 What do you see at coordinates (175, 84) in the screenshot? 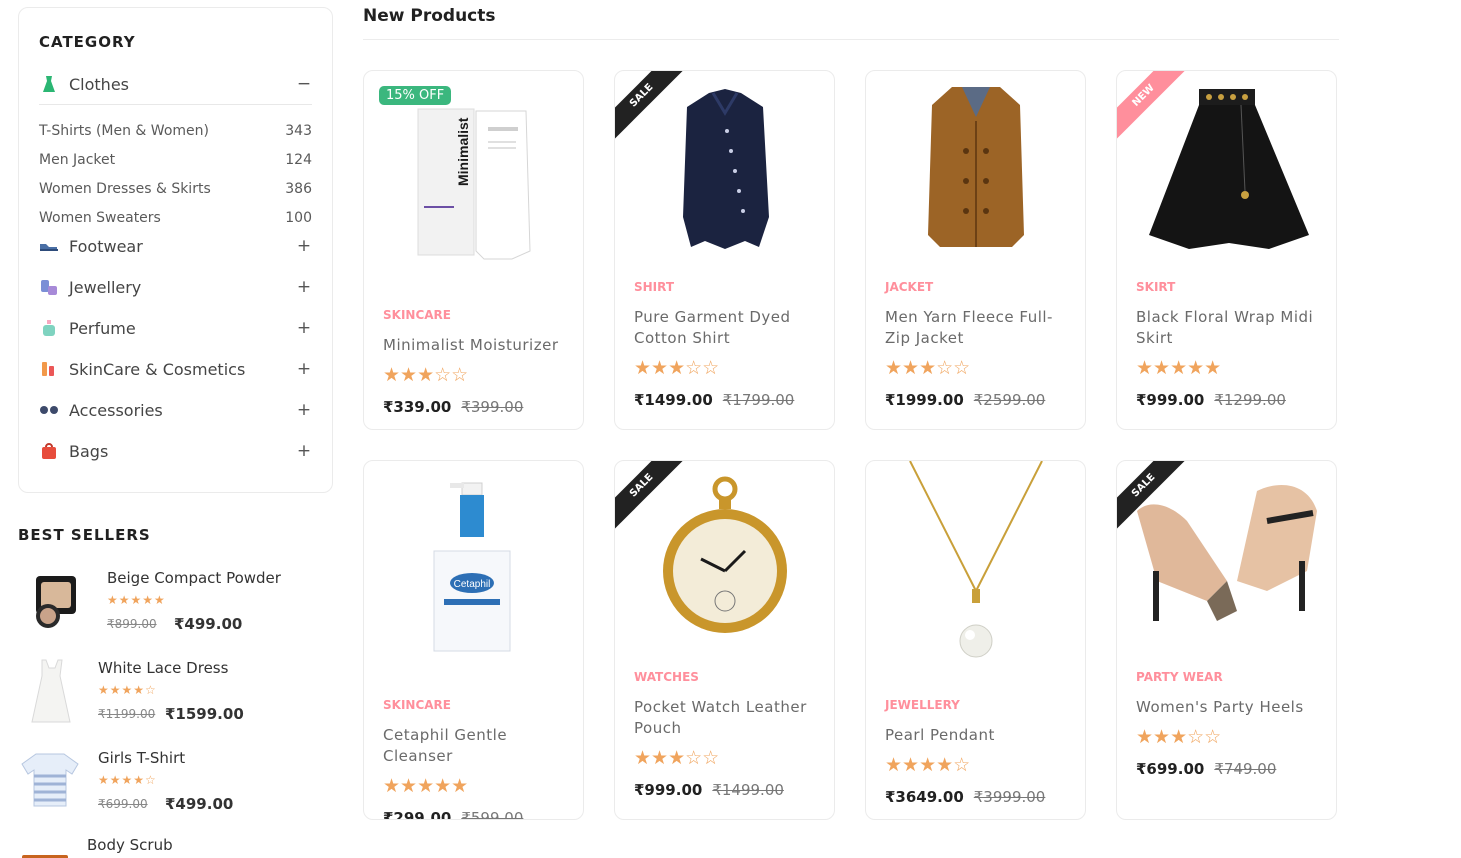
I see `category-clothes: Clothes −` at bounding box center [175, 84].